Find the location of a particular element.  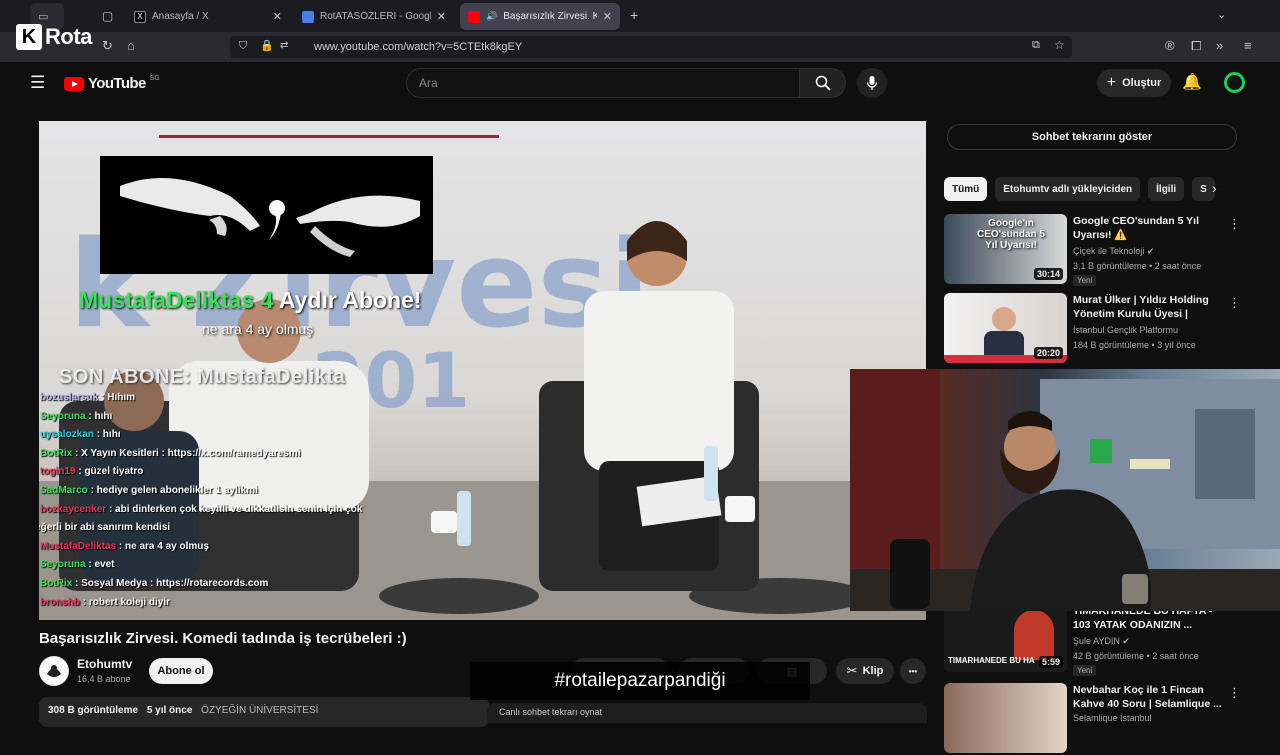

new-tab-button: + is located at coordinates (634, 15).